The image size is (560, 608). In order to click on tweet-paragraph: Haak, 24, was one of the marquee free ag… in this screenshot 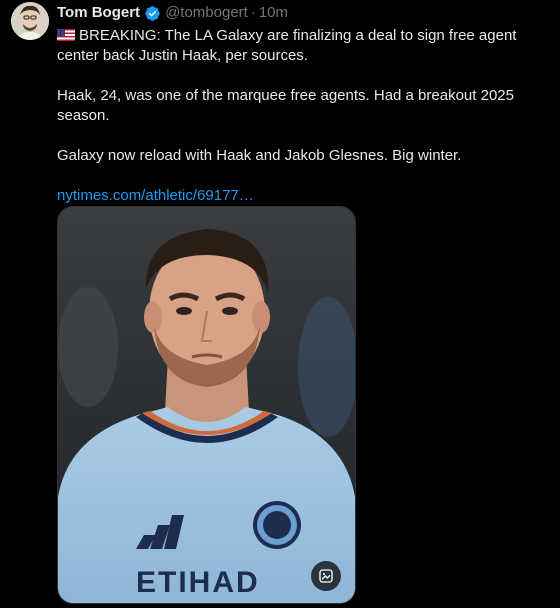, I will do `click(285, 105)`.